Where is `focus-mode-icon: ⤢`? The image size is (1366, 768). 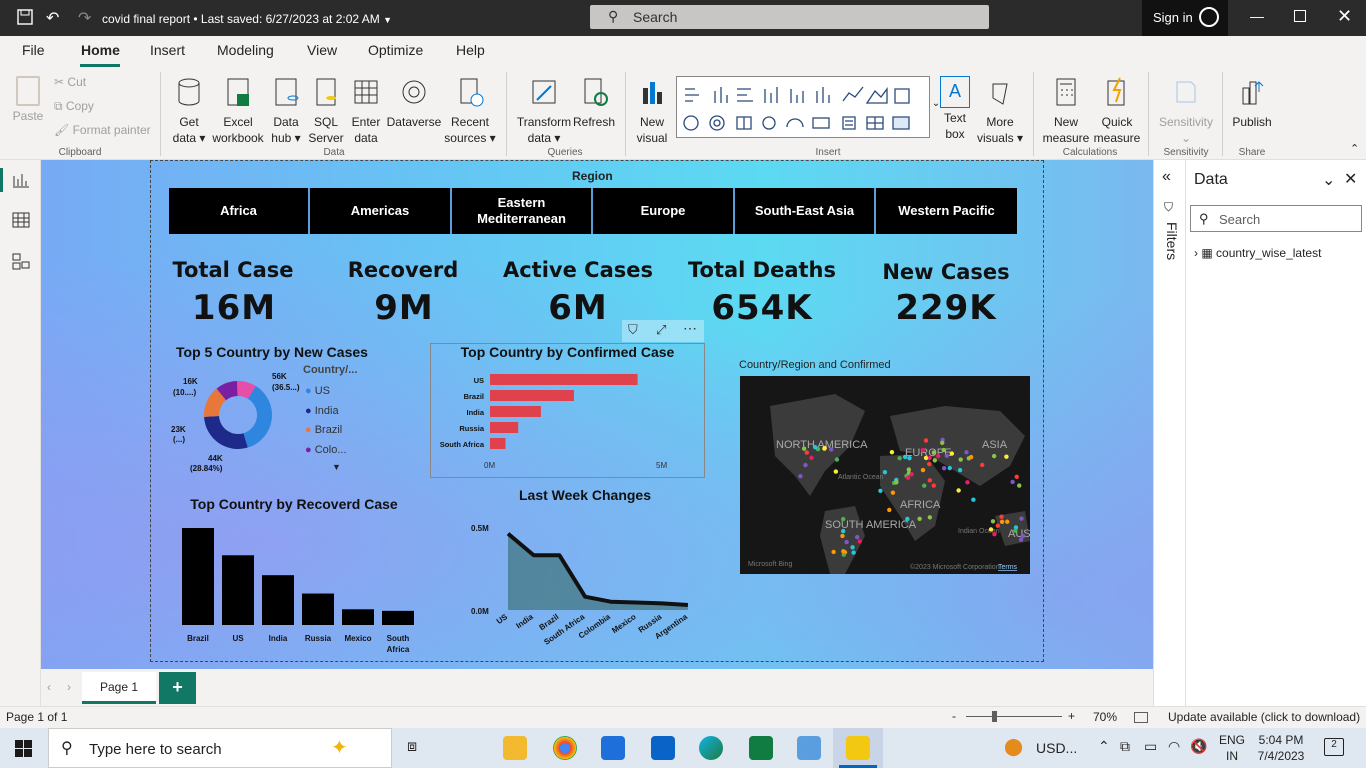
focus-mode-icon: ⤢ is located at coordinates (661, 330).